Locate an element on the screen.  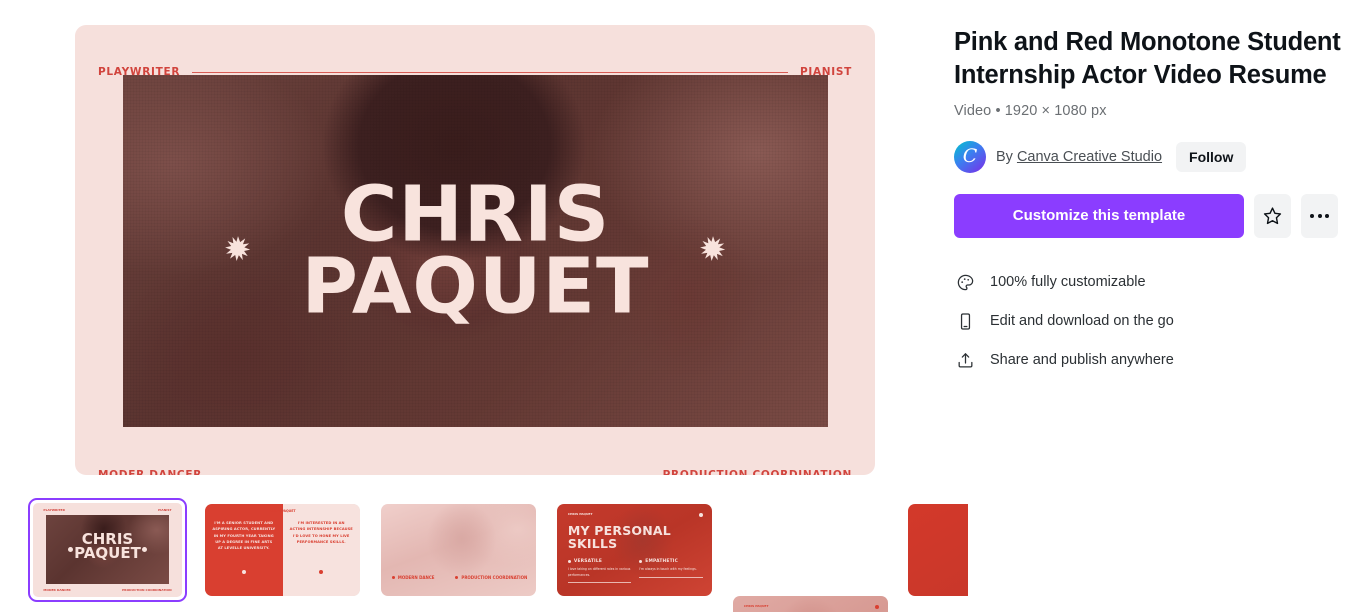
thumb4-brand: CHRIS PAQUET is located at coordinates (580, 514).